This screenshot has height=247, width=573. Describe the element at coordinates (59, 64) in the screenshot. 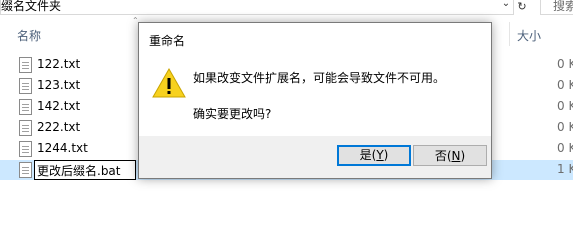

I see `file-name: 122.txt` at that location.